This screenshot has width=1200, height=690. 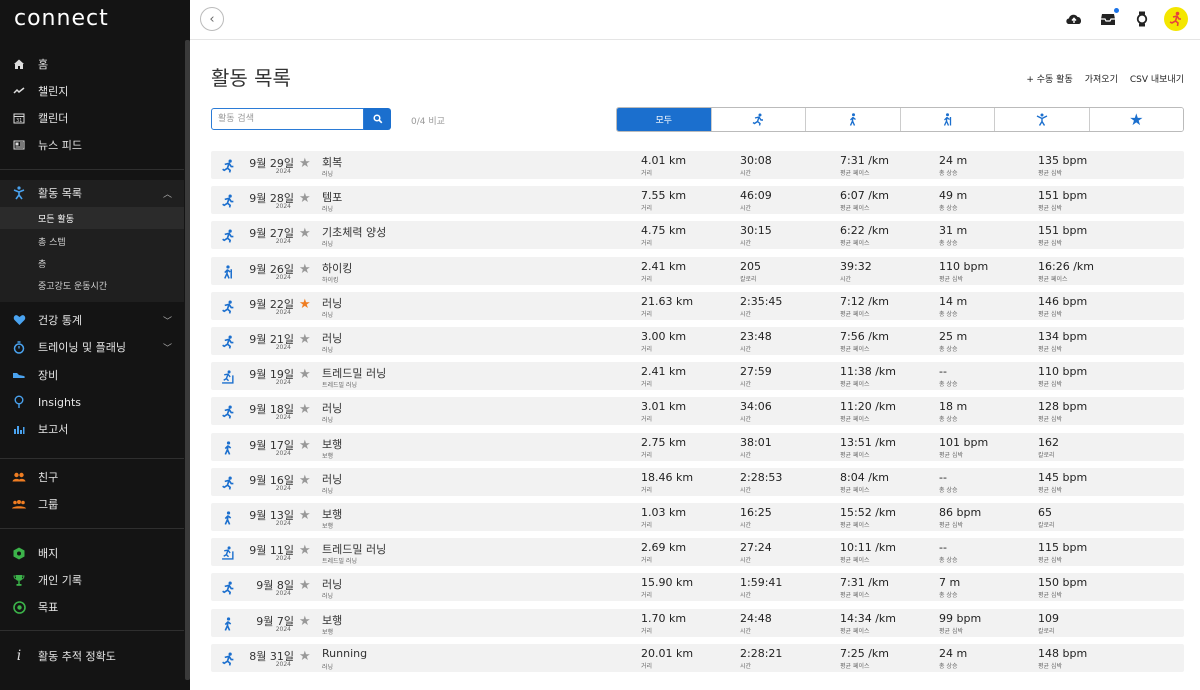 What do you see at coordinates (1136, 119) in the screenshot?
I see `filter-favorites: ★` at bounding box center [1136, 119].